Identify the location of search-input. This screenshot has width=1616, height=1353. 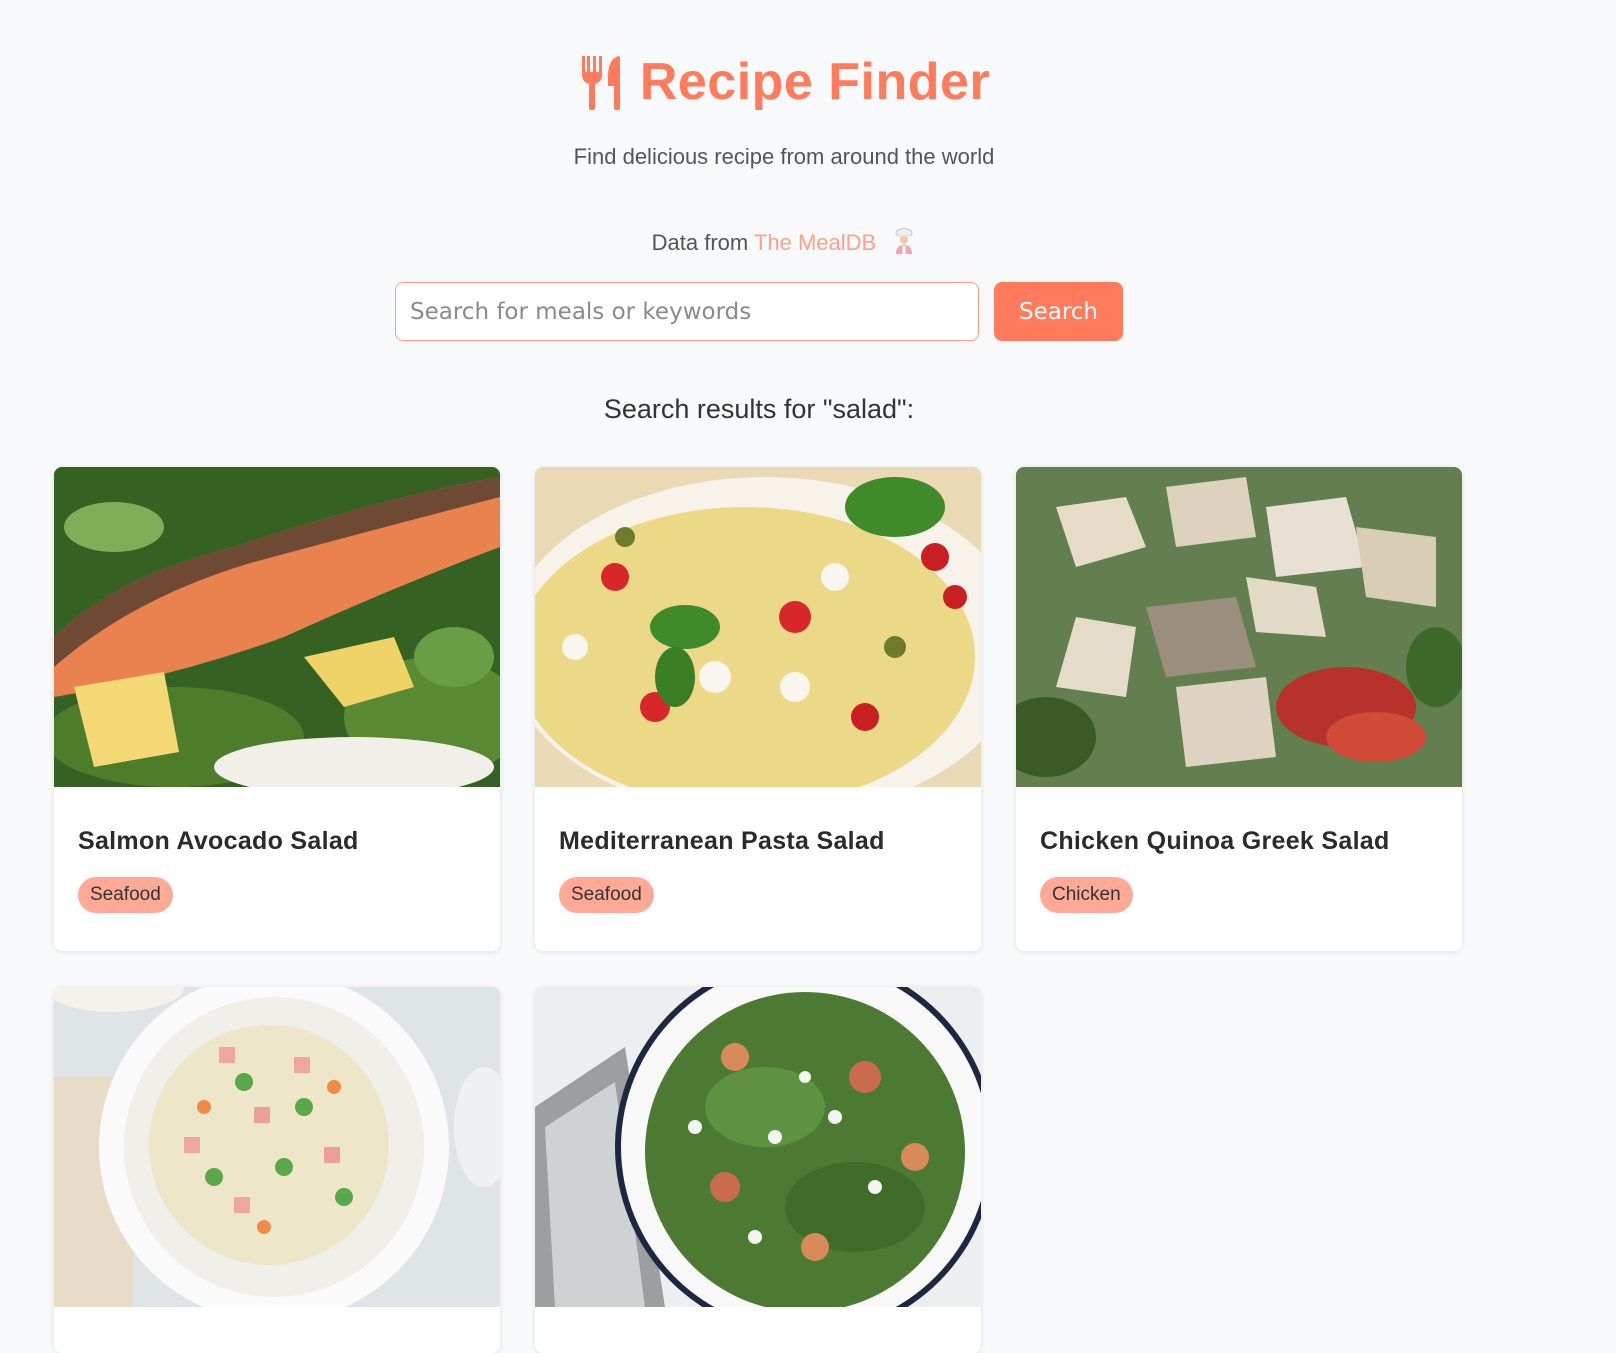
(687, 311).